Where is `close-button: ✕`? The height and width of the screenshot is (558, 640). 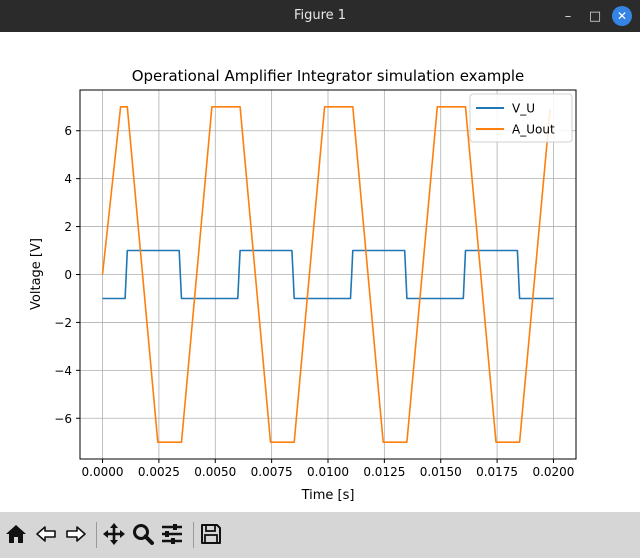
close-button: ✕ is located at coordinates (622, 16).